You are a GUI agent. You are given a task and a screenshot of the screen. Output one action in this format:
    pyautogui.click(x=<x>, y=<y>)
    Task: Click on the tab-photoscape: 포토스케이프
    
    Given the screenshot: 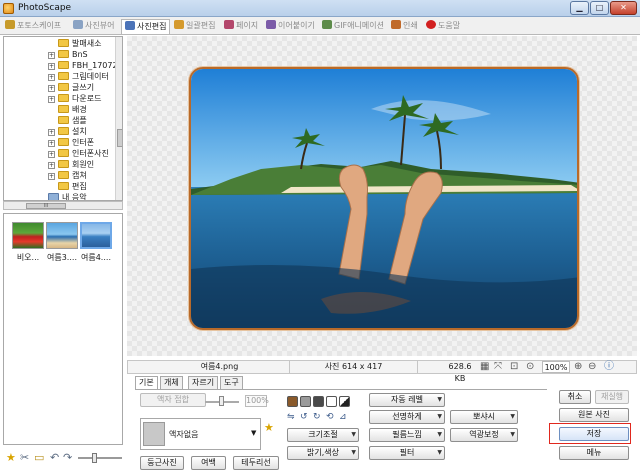 What is the action you would take?
    pyautogui.click(x=33, y=26)
    